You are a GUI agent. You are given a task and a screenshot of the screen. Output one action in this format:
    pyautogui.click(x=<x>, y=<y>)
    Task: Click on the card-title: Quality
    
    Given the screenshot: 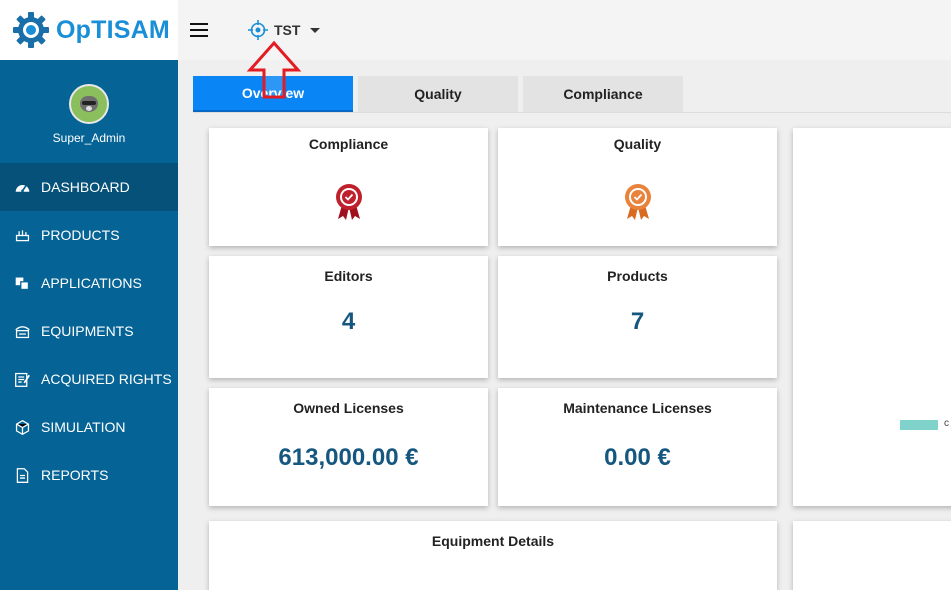 What is the action you would take?
    pyautogui.click(x=637, y=144)
    